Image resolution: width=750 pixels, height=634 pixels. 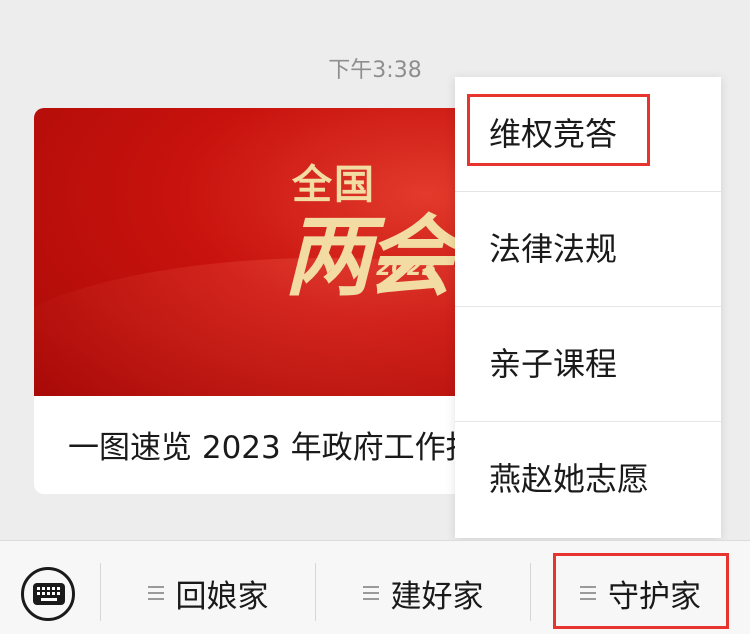 I want to click on menu-item-rights-quiz: 维权竞答, so click(x=588, y=134).